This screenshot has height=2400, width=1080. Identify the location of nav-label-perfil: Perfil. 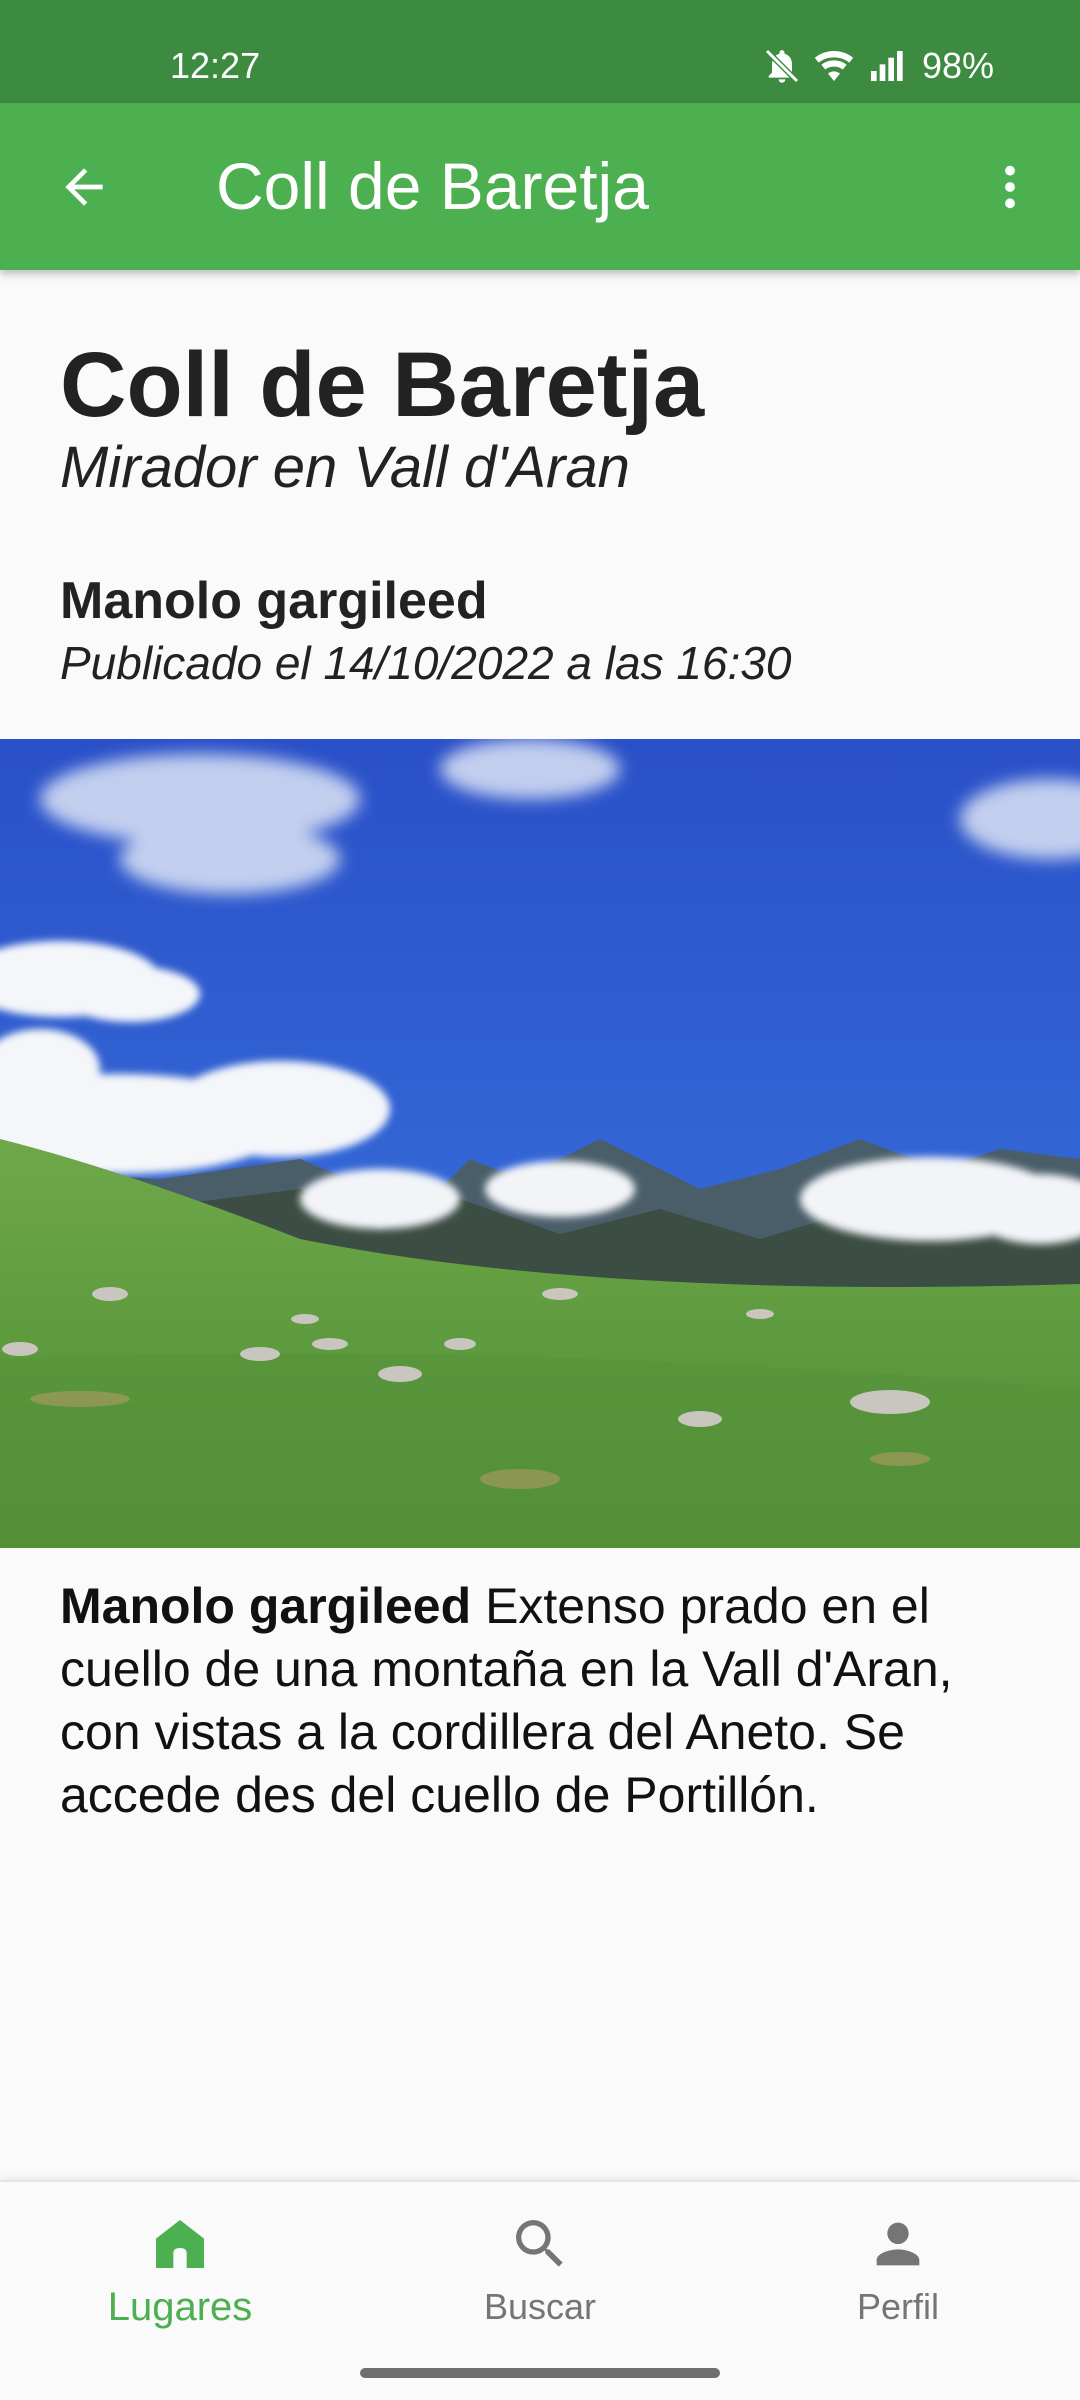
(898, 2306).